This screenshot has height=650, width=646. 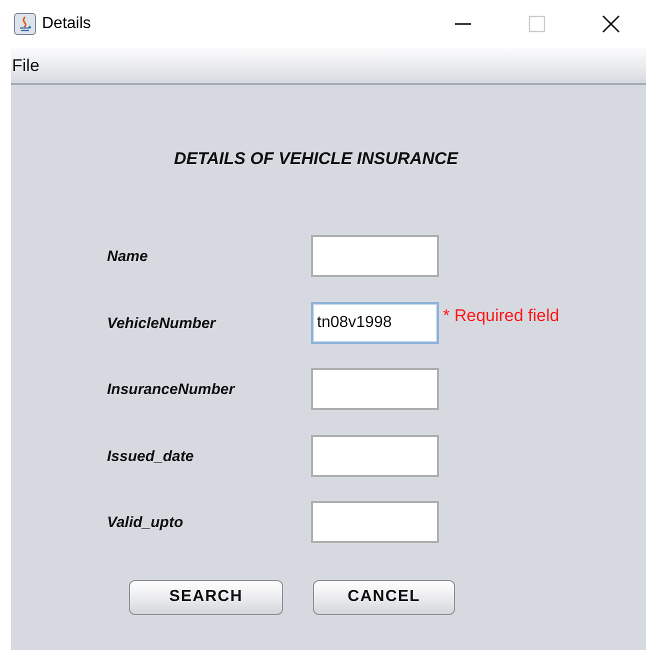 What do you see at coordinates (145, 523) in the screenshot?
I see `field-label: Valid_upto` at bounding box center [145, 523].